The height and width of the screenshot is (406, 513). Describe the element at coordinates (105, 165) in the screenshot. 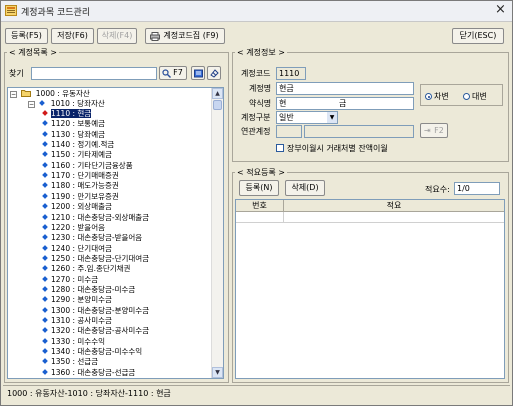

I see `tree-item-name: 기타단기금융상품` at that location.